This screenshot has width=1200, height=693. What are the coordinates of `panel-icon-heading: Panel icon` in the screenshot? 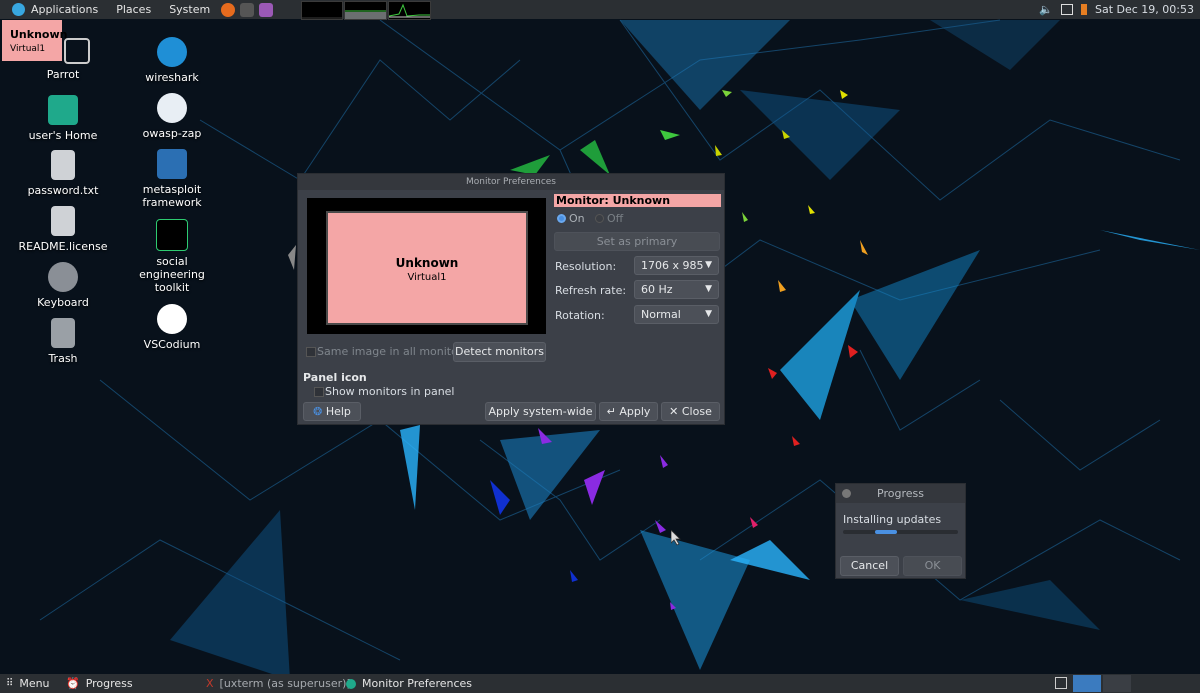 It's located at (335, 377).